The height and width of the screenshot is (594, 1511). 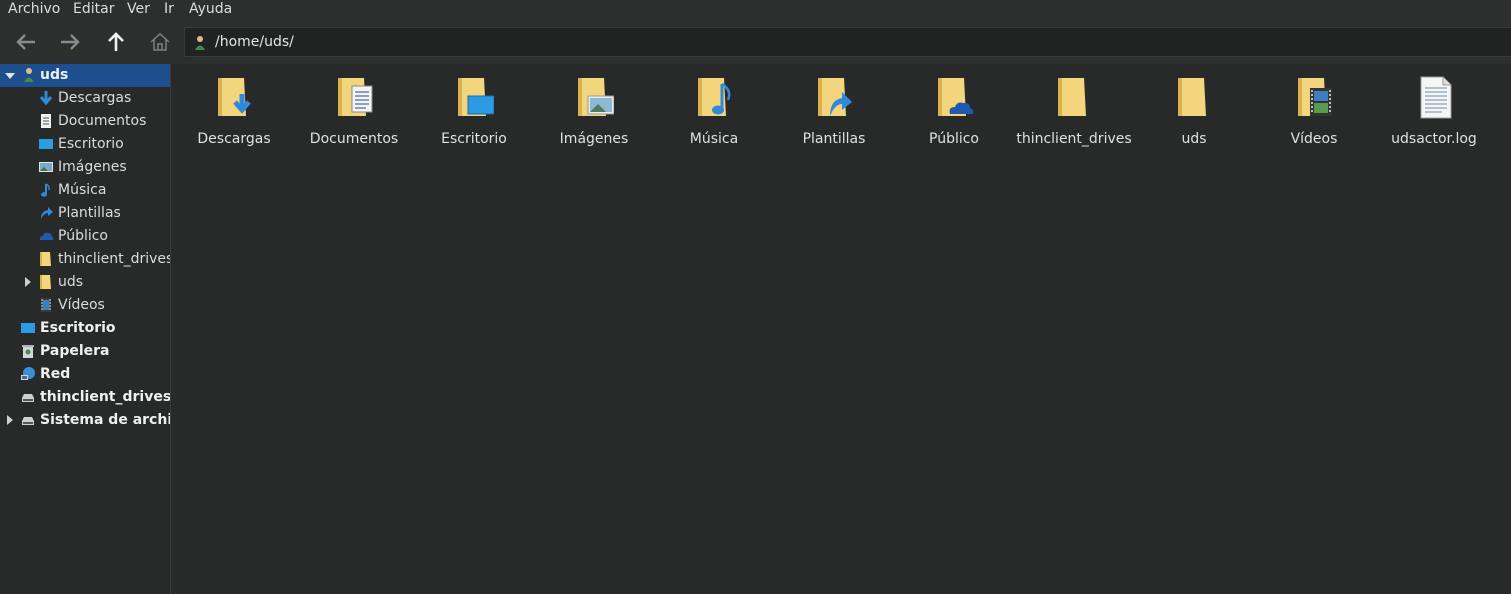 I want to click on sidebar-item-label: Música, so click(x=82, y=190).